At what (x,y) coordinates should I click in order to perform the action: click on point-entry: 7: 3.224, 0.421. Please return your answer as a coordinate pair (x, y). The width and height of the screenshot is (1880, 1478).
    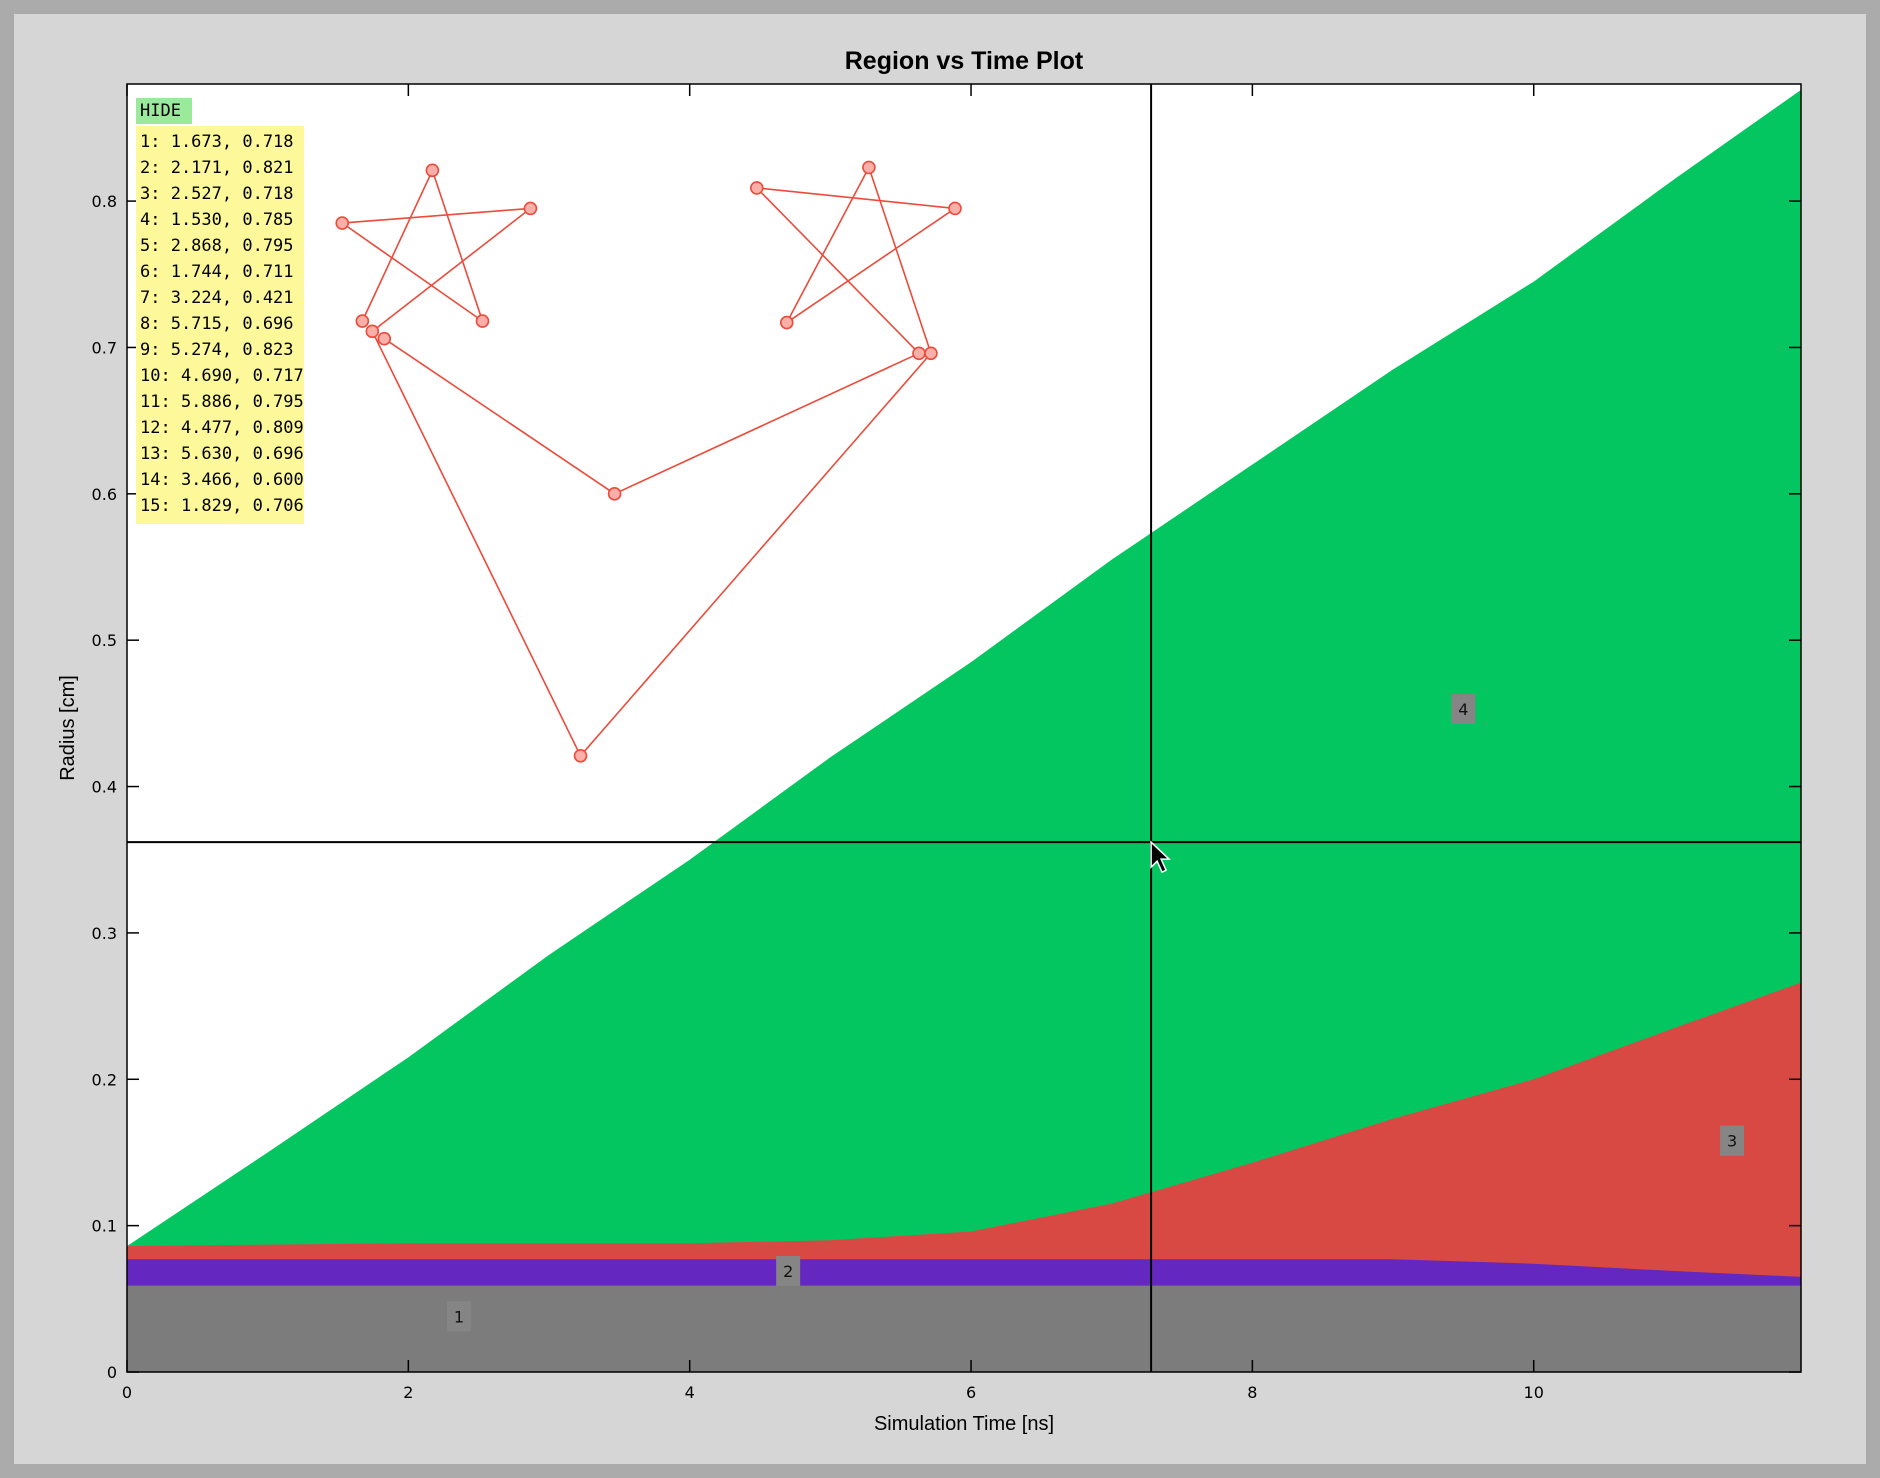
    Looking at the image, I should click on (217, 298).